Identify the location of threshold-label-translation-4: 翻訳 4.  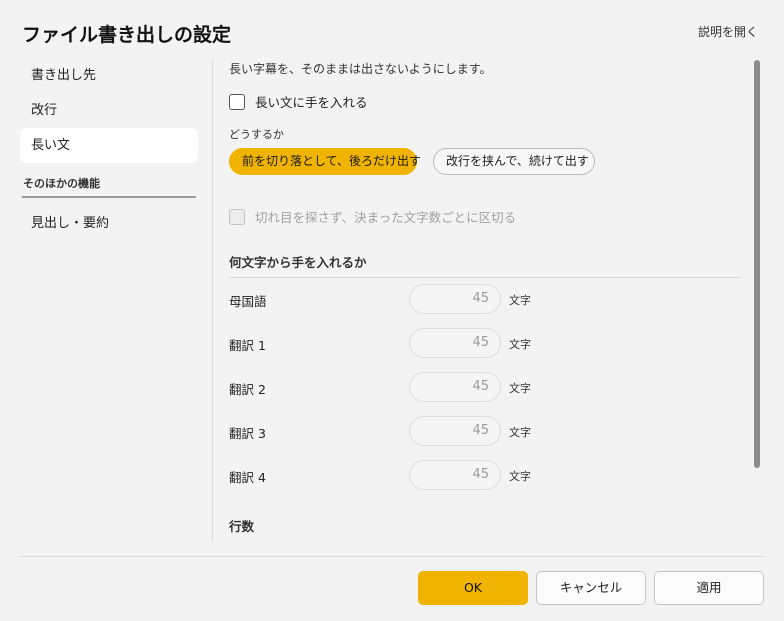
(247, 477).